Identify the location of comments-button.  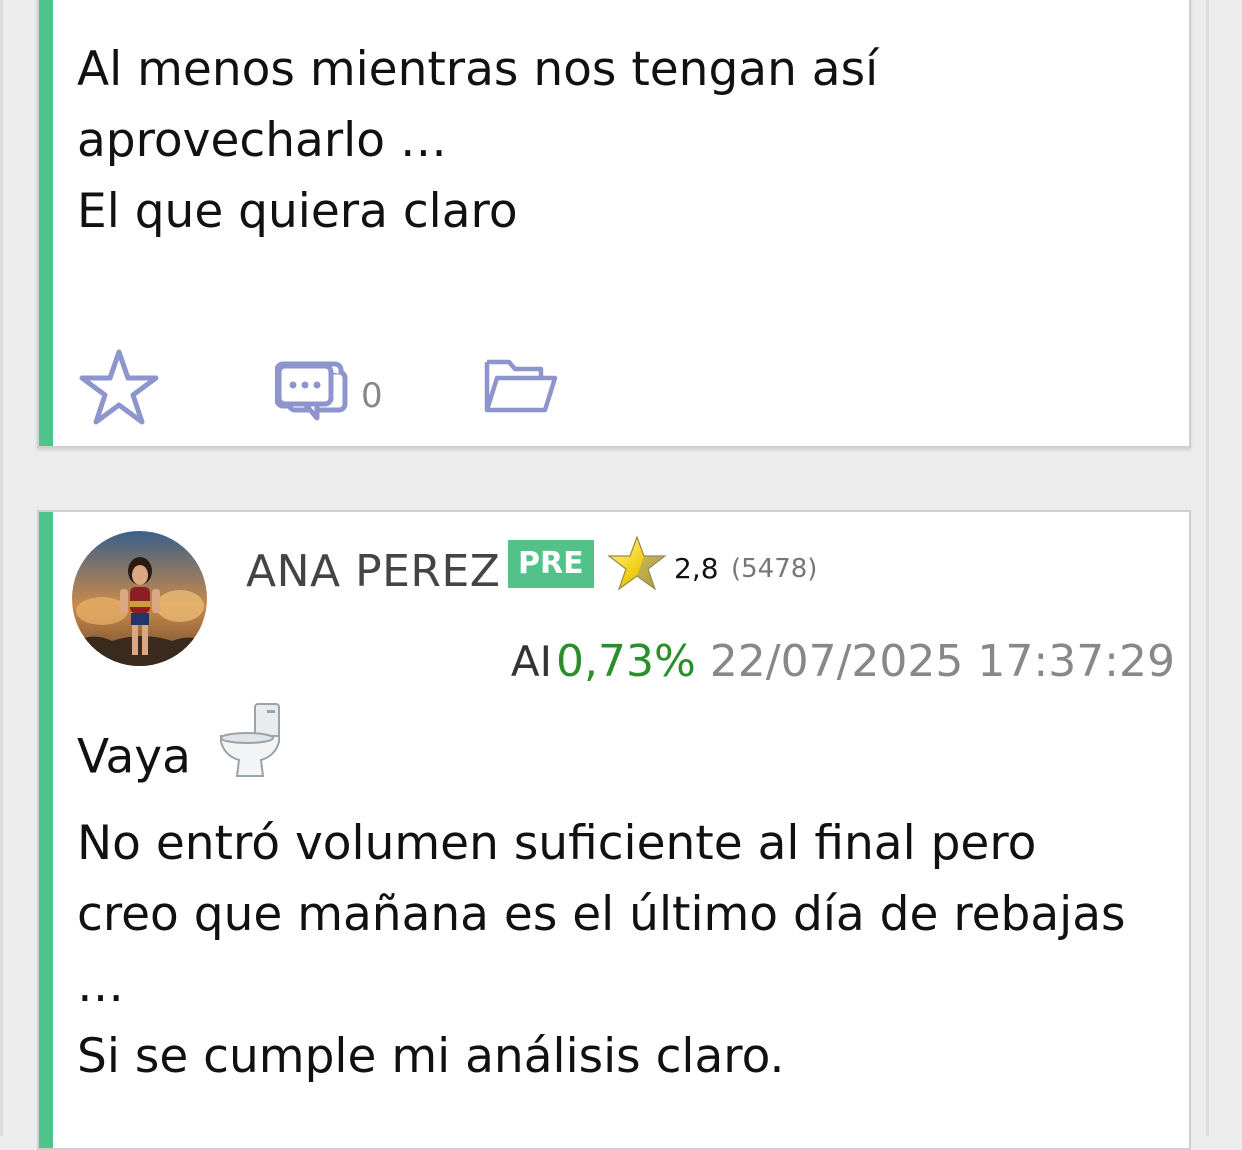
(312, 390).